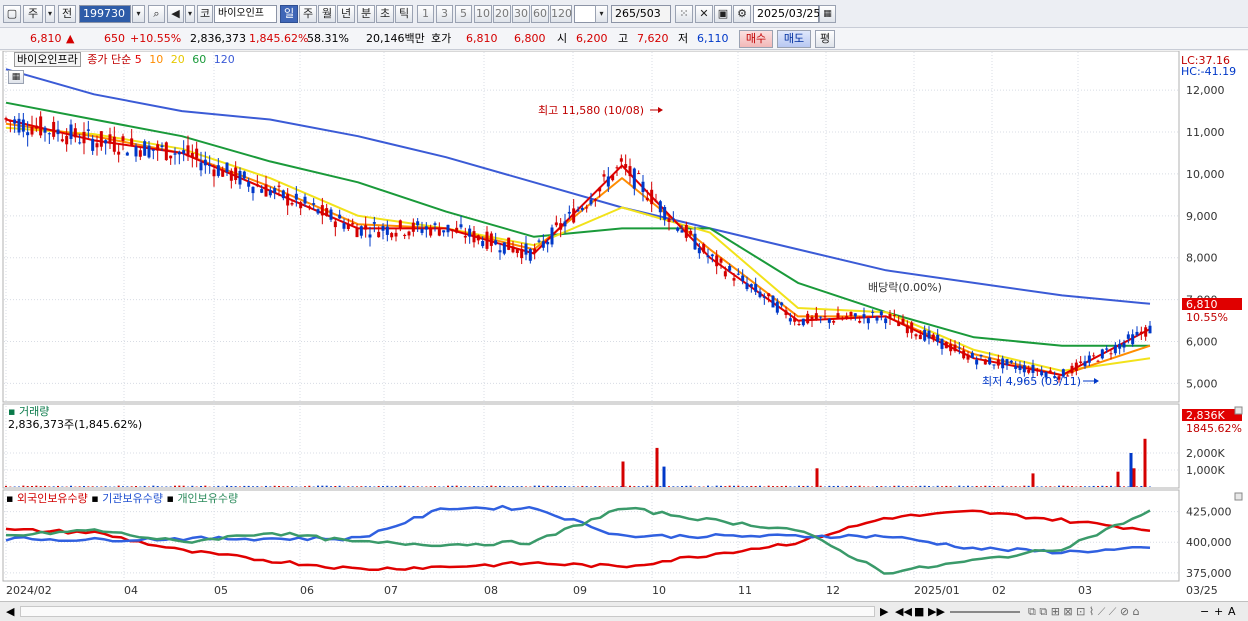 The image size is (1248, 621). I want to click on up-arrow-icon: ▲, so click(70, 38).